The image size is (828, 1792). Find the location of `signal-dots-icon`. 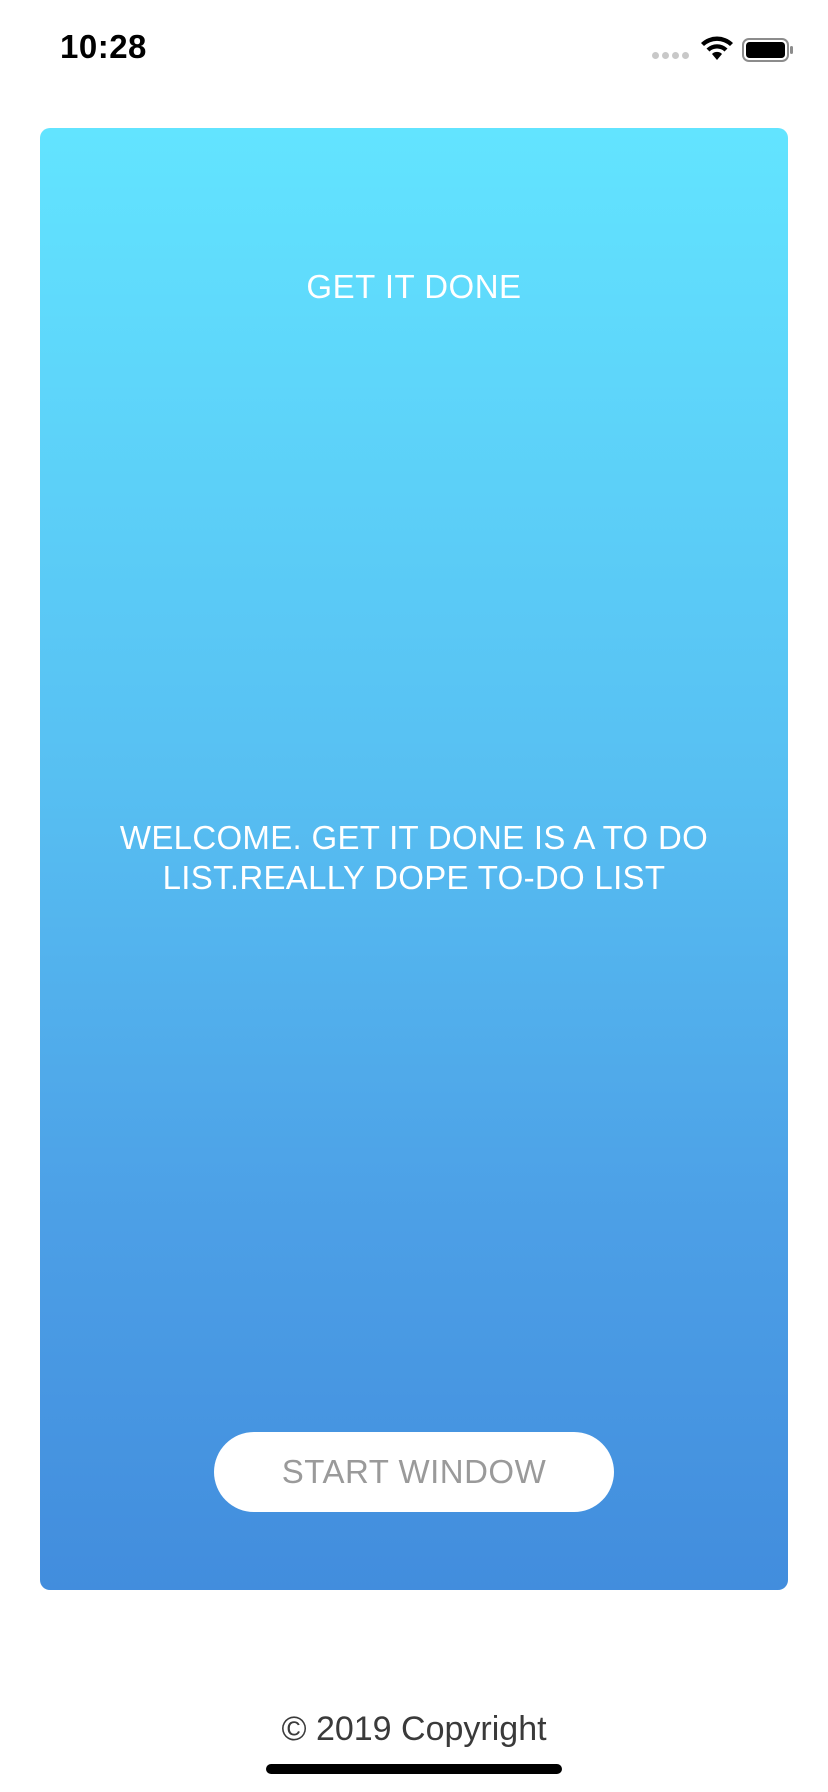

signal-dots-icon is located at coordinates (671, 57).